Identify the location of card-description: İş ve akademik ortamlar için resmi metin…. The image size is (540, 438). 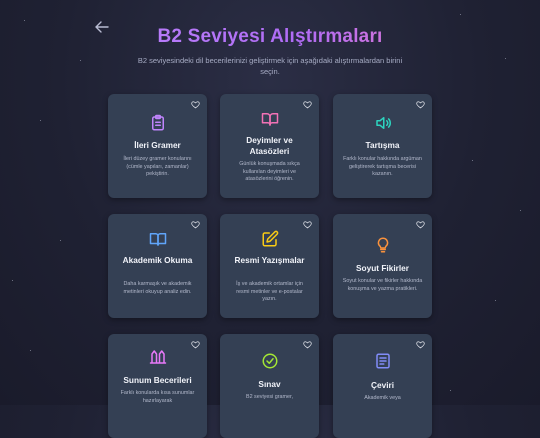
(269, 292).